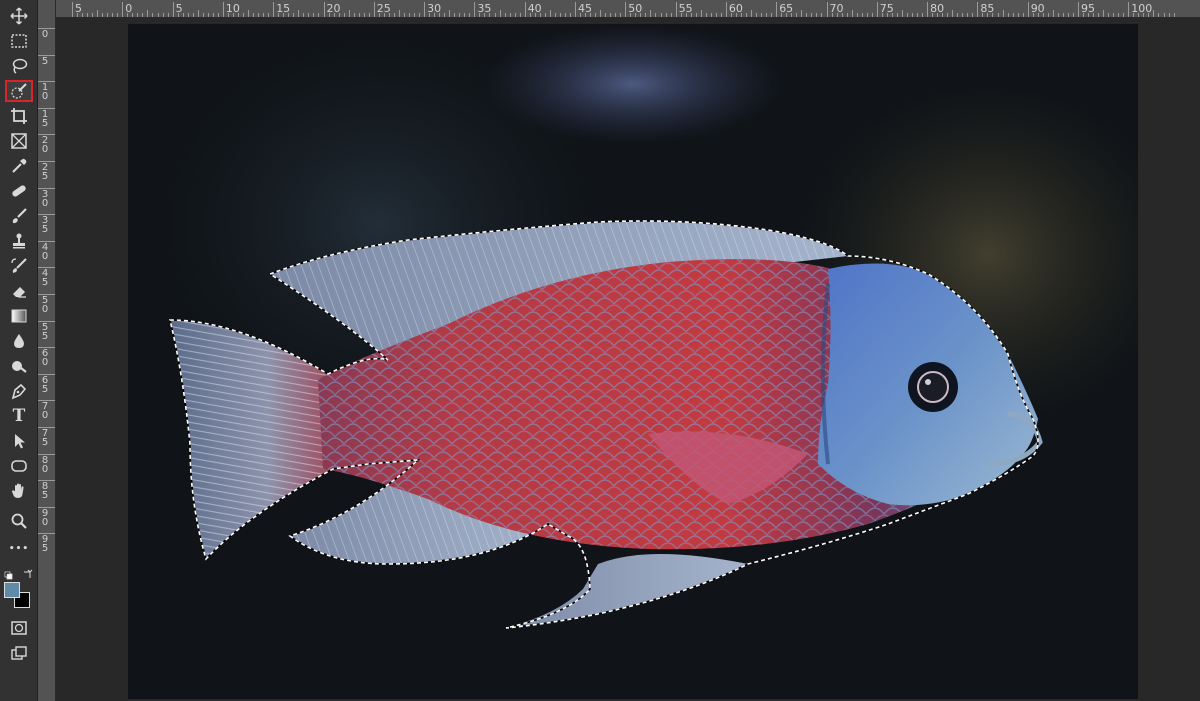 Image resolution: width=1200 pixels, height=701 pixels. I want to click on path-selection-tool, so click(19, 441).